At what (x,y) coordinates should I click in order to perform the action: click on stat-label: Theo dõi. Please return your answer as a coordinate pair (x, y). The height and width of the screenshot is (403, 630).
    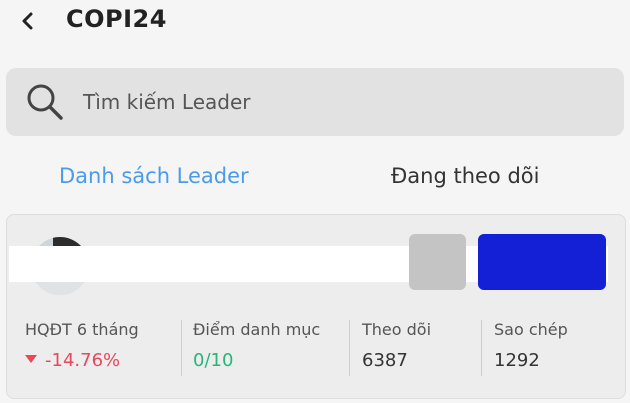
    Looking at the image, I should click on (397, 329).